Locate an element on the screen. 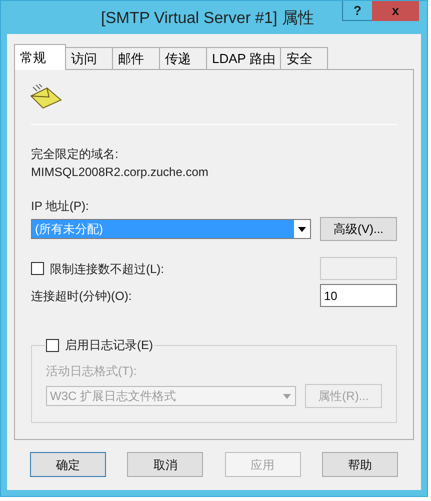 Image resolution: width=431 pixels, height=501 pixels. timeout-field: 10 is located at coordinates (358, 295).